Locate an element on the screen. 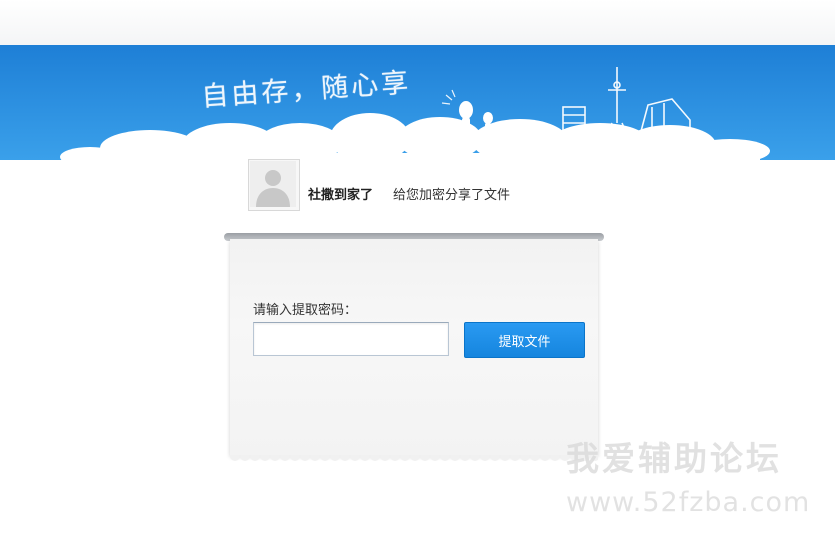 This screenshot has width=835, height=543. default-user-avatar-icon is located at coordinates (273, 184).